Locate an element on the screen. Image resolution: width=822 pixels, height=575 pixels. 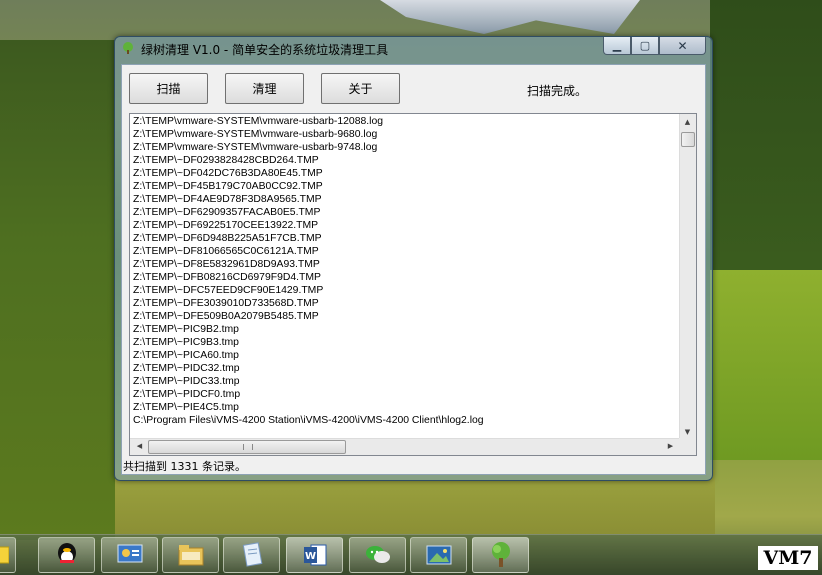
close-icon: ✕ is located at coordinates (682, 45).